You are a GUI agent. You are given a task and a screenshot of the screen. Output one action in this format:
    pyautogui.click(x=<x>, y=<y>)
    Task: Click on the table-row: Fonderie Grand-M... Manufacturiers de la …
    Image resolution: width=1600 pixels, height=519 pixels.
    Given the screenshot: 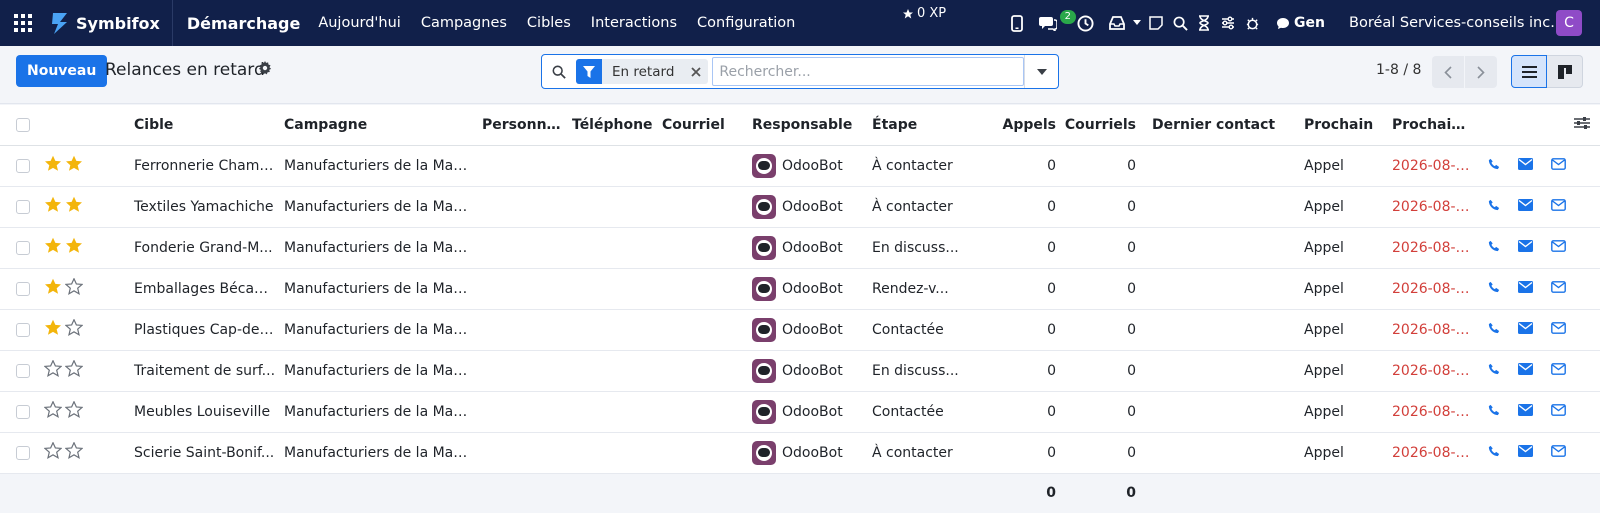 What is the action you would take?
    pyautogui.click(x=800, y=248)
    